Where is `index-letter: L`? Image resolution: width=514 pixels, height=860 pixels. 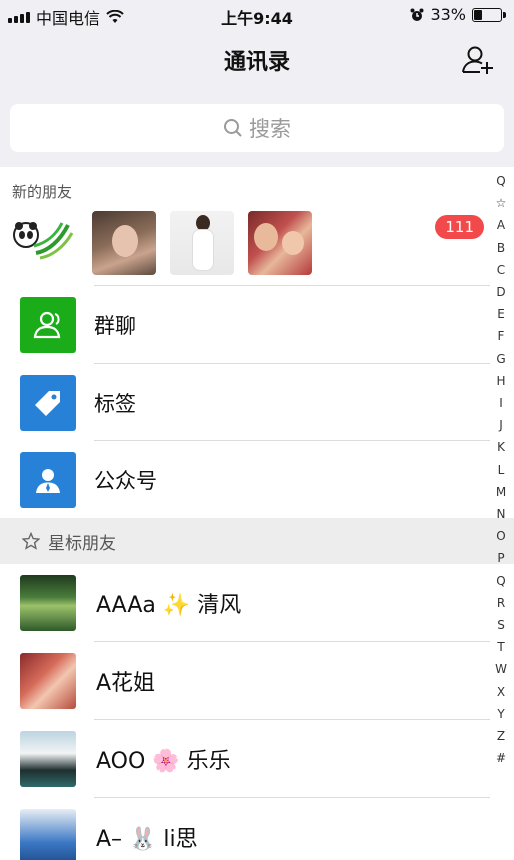
index-letter: L is located at coordinates (501, 470).